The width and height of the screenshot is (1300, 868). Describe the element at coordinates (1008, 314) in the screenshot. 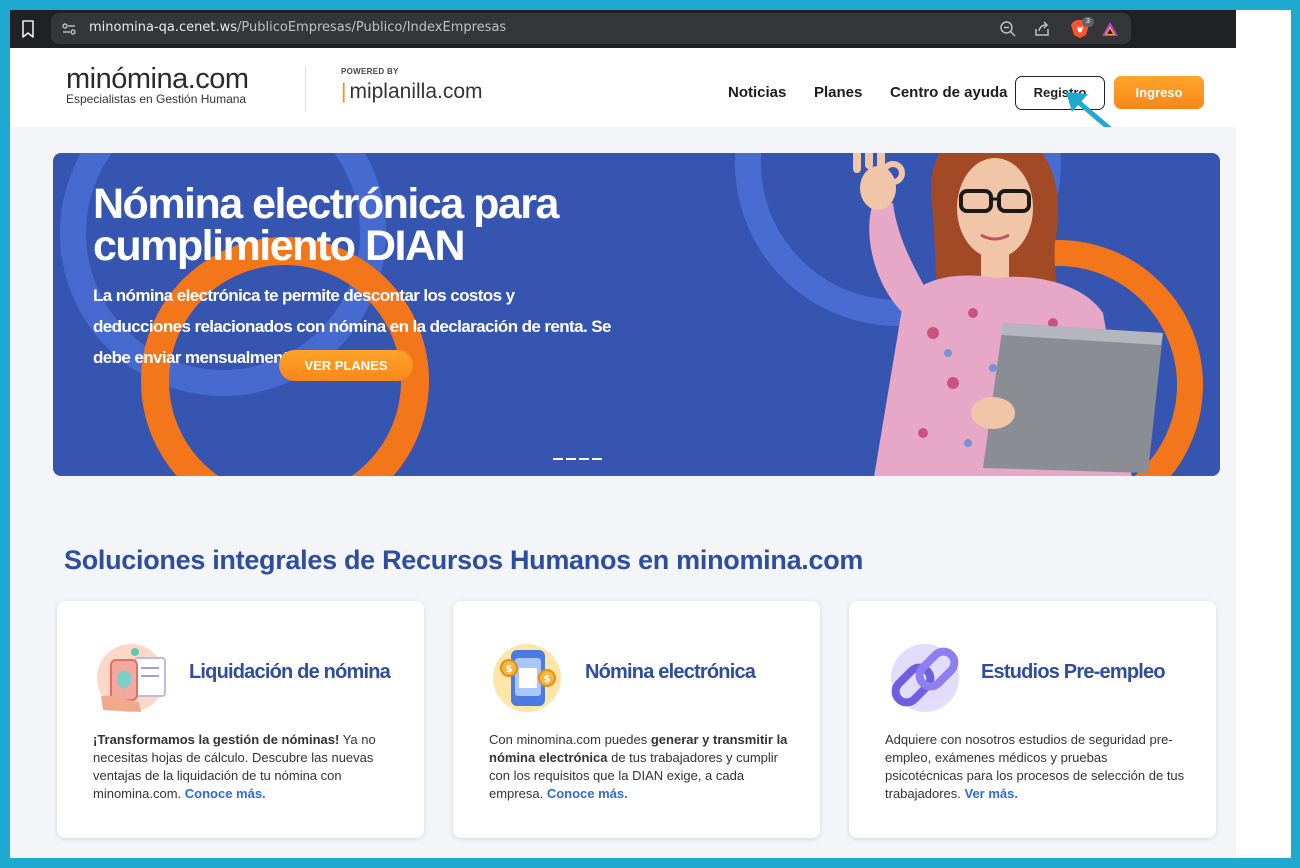

I see `woman-photo` at that location.